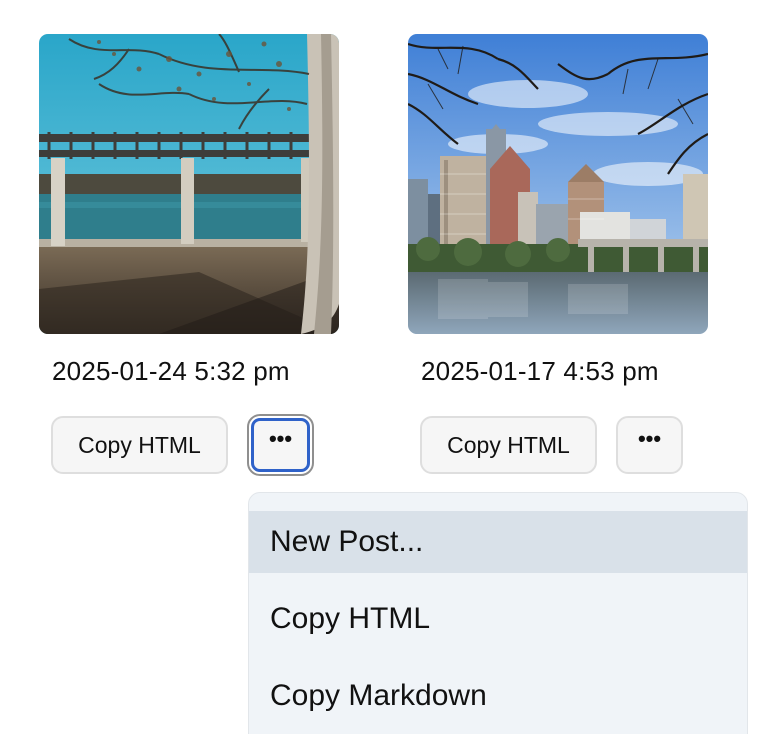 The height and width of the screenshot is (734, 762). Describe the element at coordinates (171, 371) in the screenshot. I see `photo-timestamp: 2025-01-24 5:32 pm` at that location.